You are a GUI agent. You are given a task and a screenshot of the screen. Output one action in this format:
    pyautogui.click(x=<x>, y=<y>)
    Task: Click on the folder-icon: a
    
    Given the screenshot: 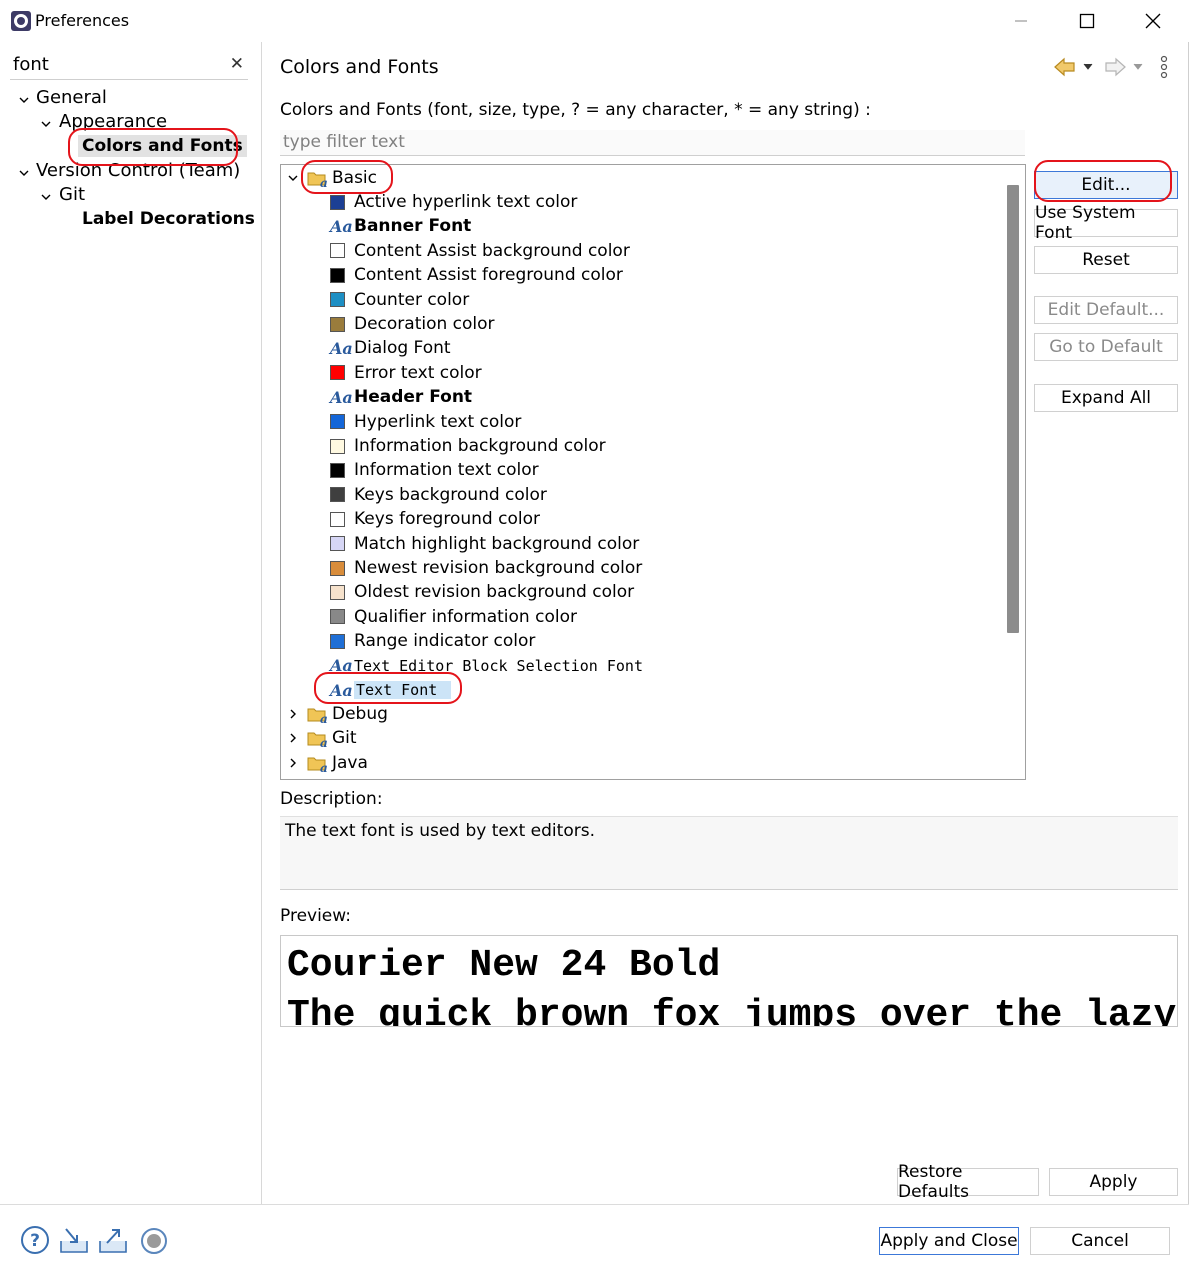 What is the action you would take?
    pyautogui.click(x=317, y=716)
    